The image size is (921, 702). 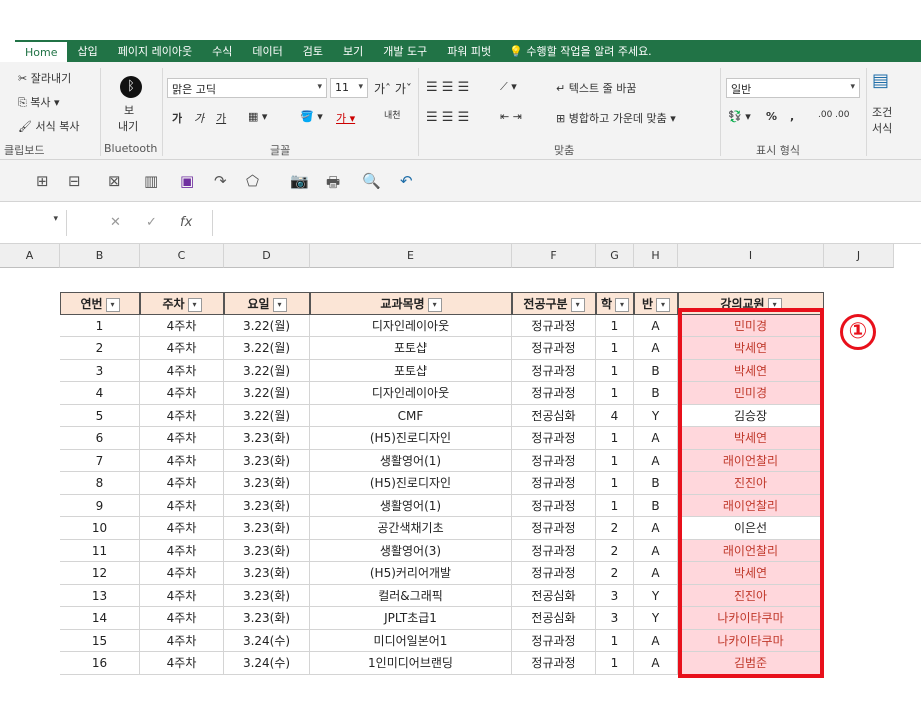 I want to click on camera-icon: 📷, so click(x=299, y=181).